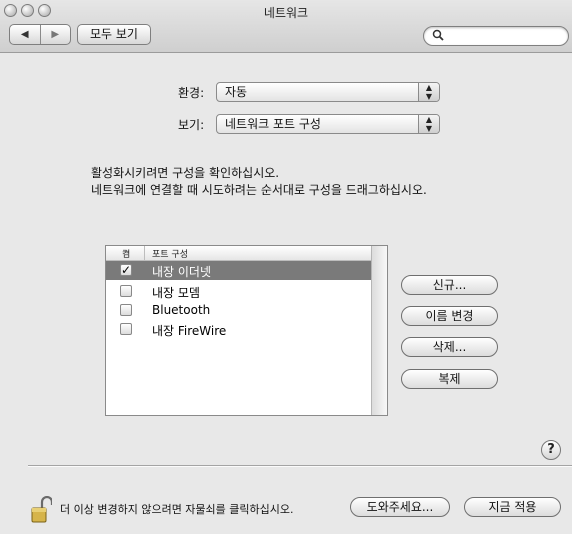 This screenshot has width=572, height=534. Describe the element at coordinates (238, 270) in the screenshot. I see `table-row: ✓ 내장 이더넷` at that location.